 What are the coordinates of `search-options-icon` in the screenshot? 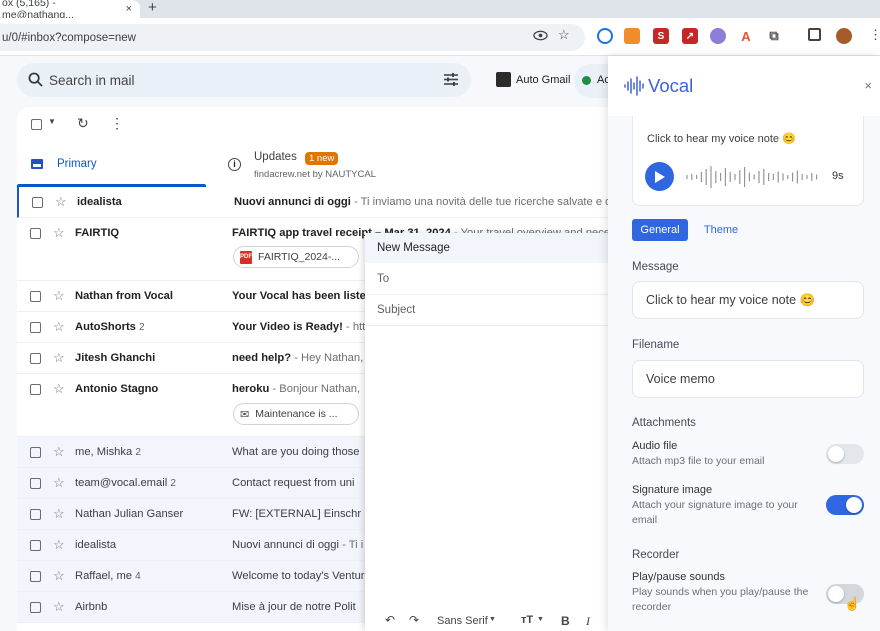 It's located at (451, 82).